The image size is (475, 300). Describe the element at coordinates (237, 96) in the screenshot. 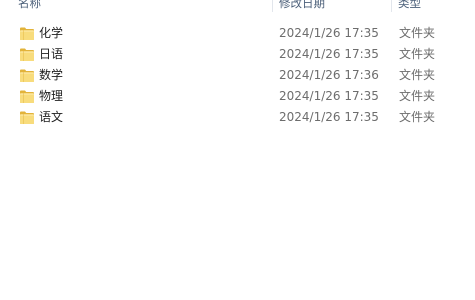

I see `list-item: 物理 2024/1/26 17:35 文件夹` at that location.